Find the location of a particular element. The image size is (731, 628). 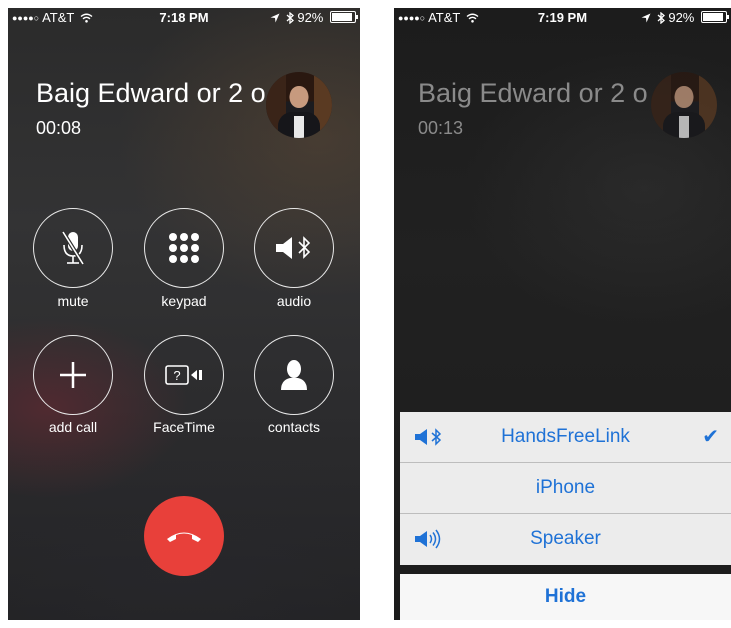

audio-button is located at coordinates (294, 248).